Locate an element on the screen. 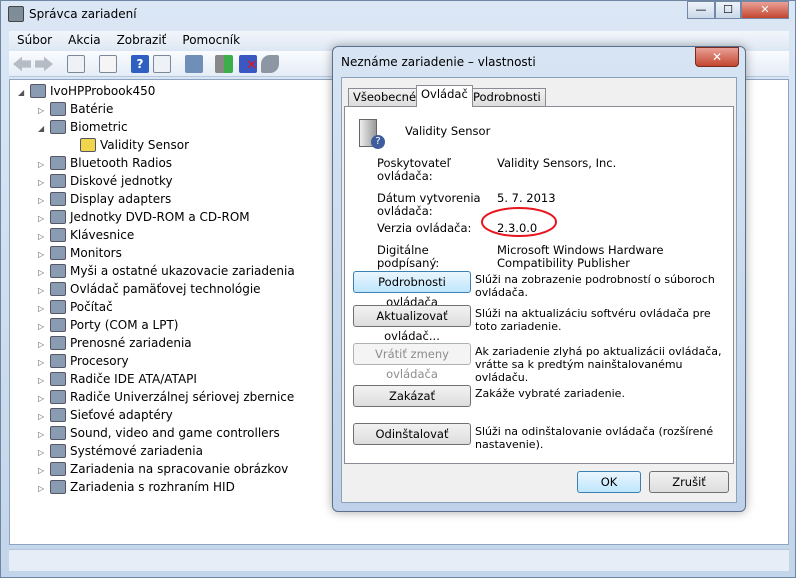 Image resolution: width=796 pixels, height=578 pixels. prop-label: Poskytovateľ ovládača: is located at coordinates (414, 169).